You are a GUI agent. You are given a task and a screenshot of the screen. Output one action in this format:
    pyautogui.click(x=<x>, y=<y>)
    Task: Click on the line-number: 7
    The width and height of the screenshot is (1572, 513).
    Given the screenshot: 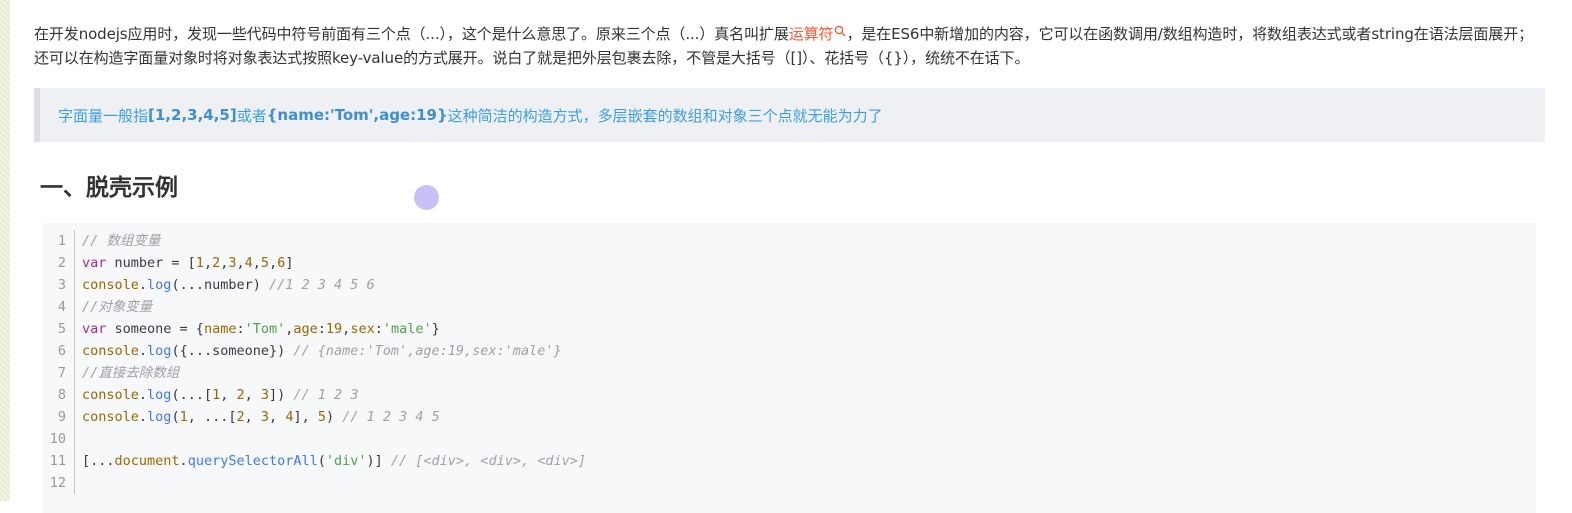 What is the action you would take?
    pyautogui.click(x=58, y=373)
    